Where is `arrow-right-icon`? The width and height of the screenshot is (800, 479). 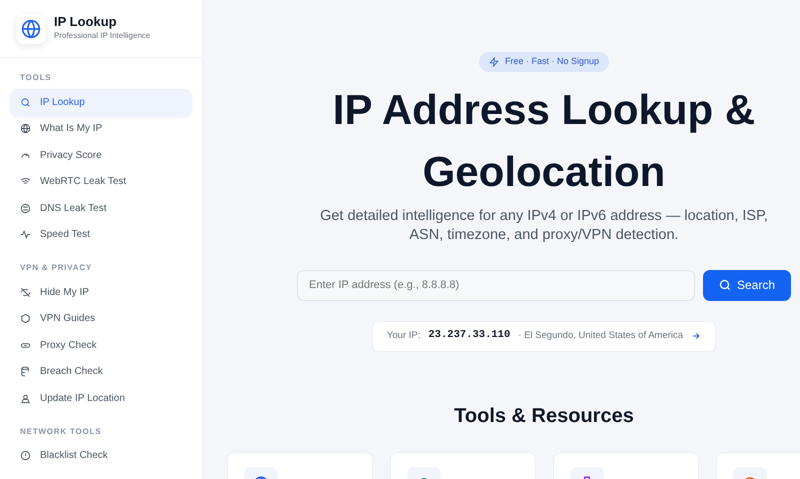 arrow-right-icon is located at coordinates (696, 336).